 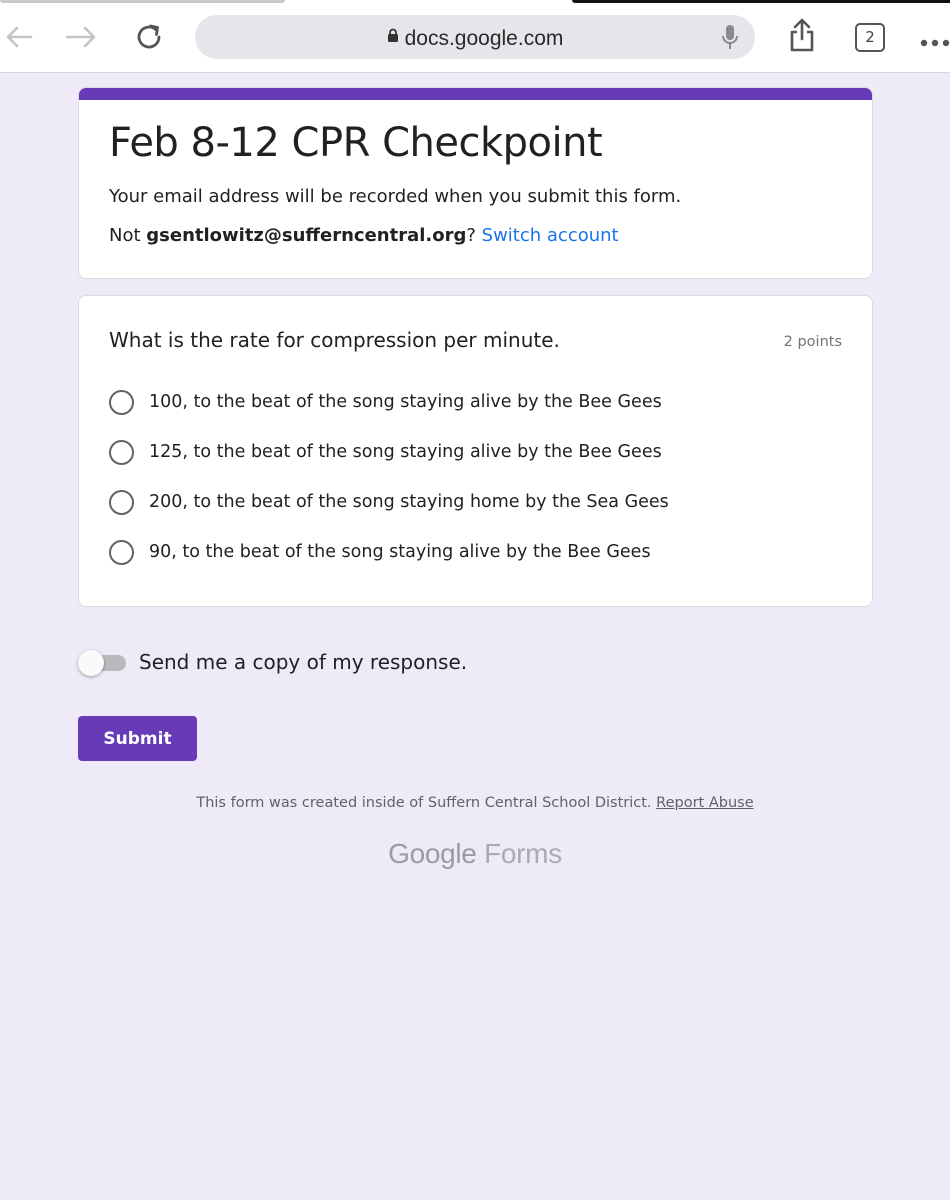 What do you see at coordinates (356, 143) in the screenshot?
I see `form-title: Feb 8-12 CPR Checkpoint` at bounding box center [356, 143].